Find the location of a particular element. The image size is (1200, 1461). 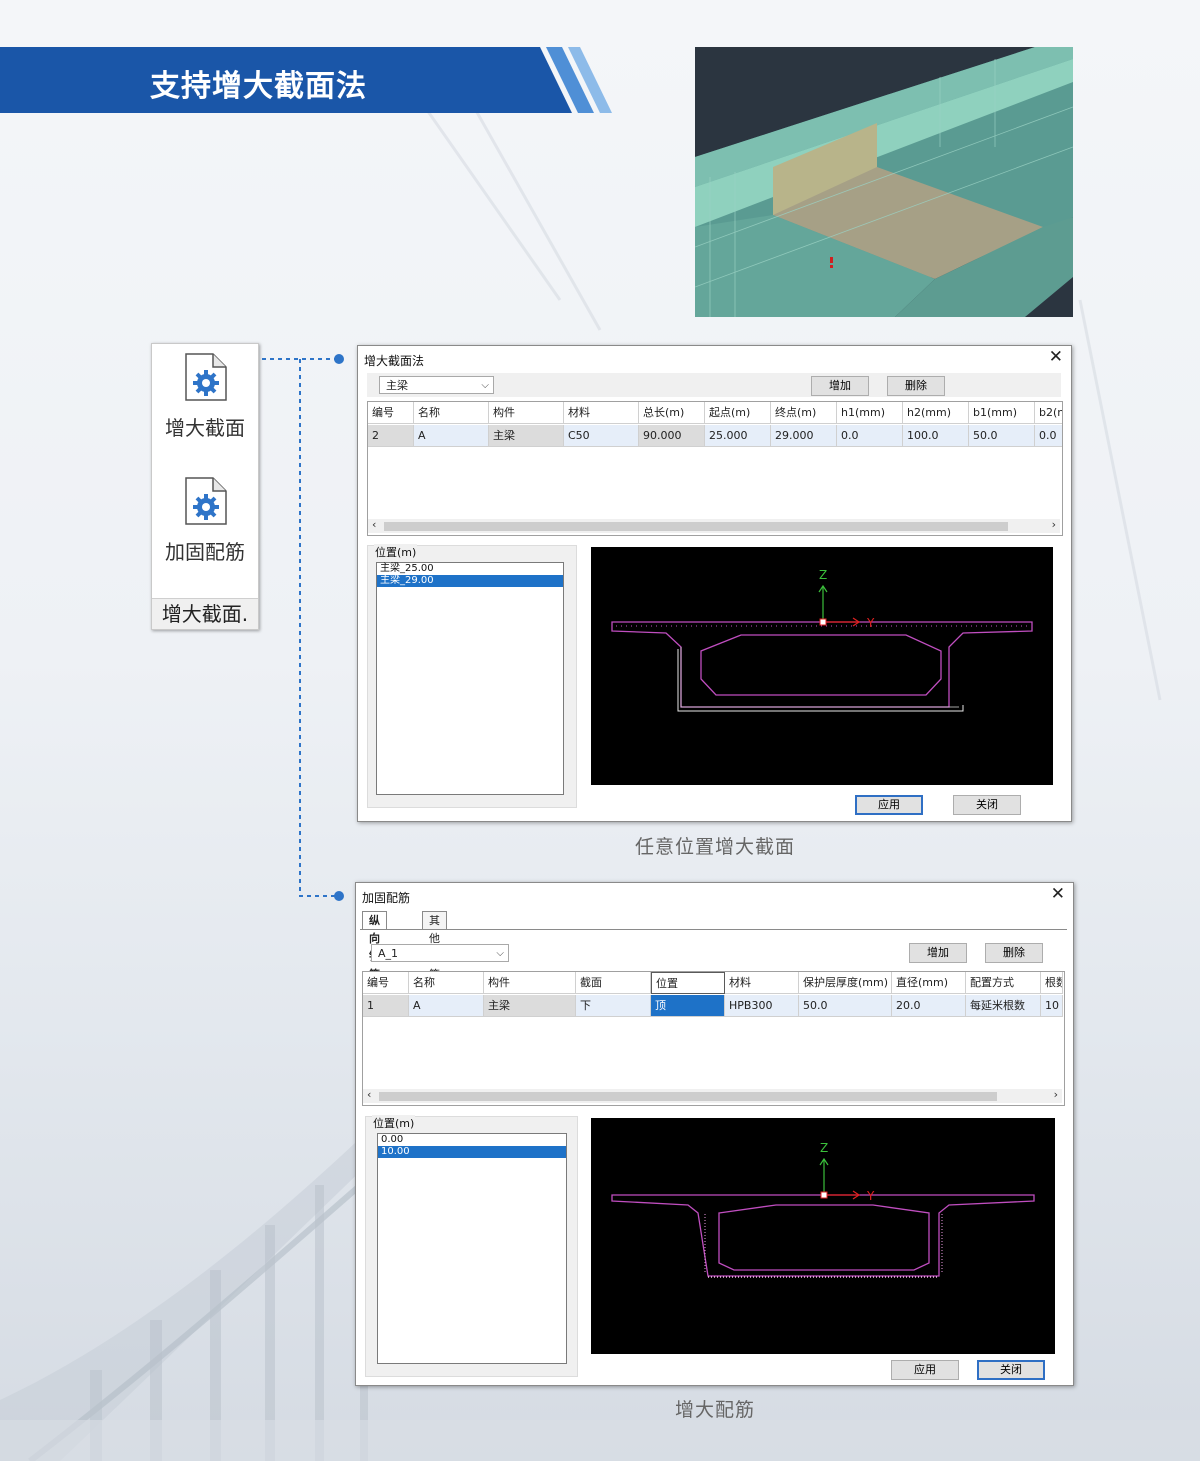

tab-other-rebar: 其他钢筋 is located at coordinates (434, 946).